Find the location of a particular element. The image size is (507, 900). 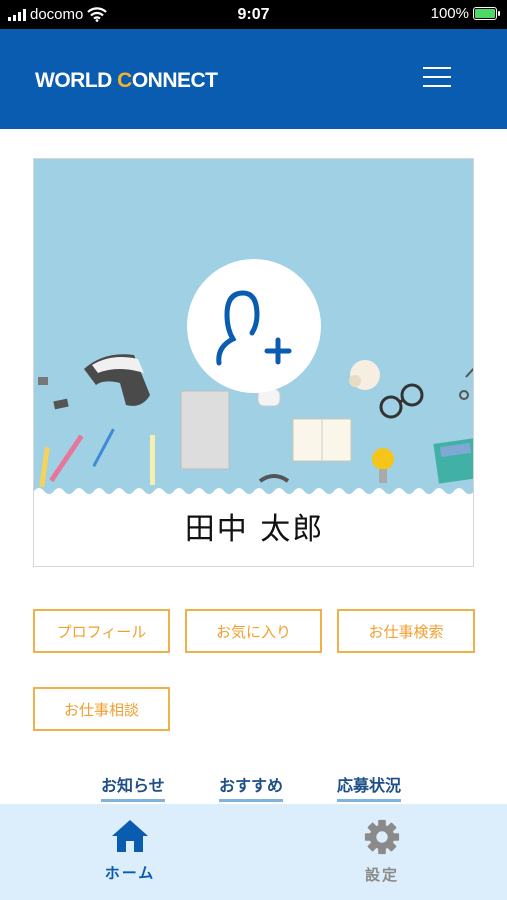

user-name: 田中 太郎 is located at coordinates (254, 529).